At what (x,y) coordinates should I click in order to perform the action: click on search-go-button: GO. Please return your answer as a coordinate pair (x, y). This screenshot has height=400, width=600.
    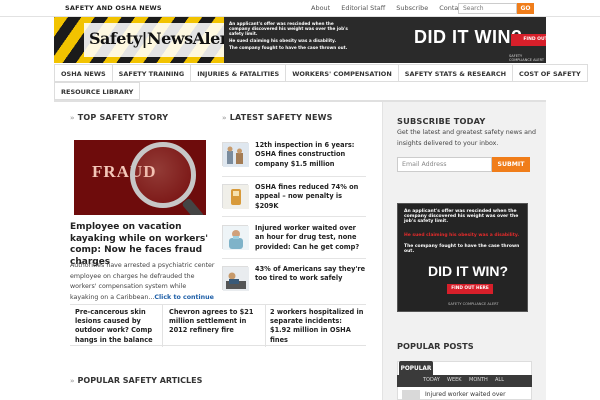
    Looking at the image, I should click on (525, 8).